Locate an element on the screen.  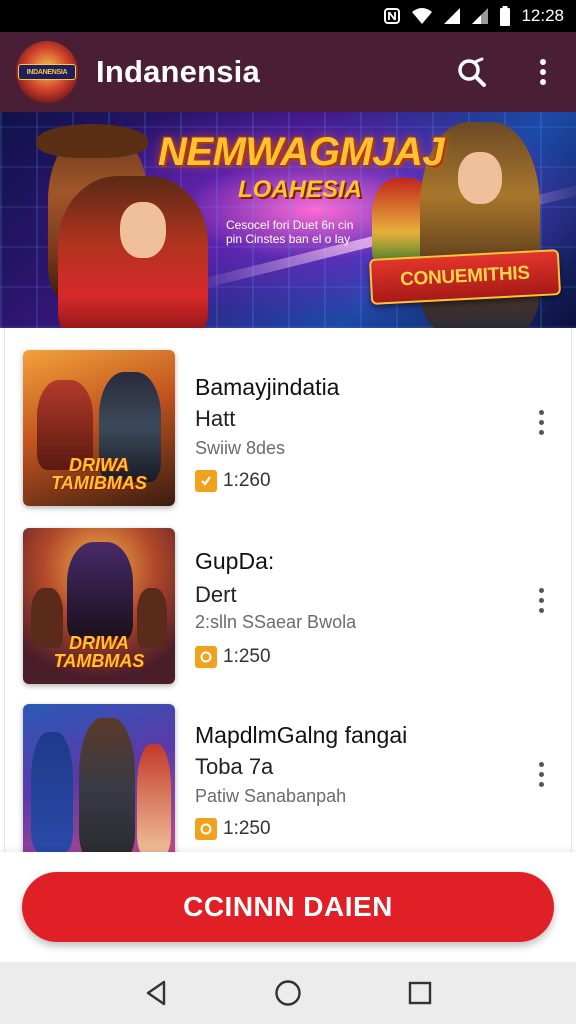
game-subtitle: Dert is located at coordinates (216, 594).